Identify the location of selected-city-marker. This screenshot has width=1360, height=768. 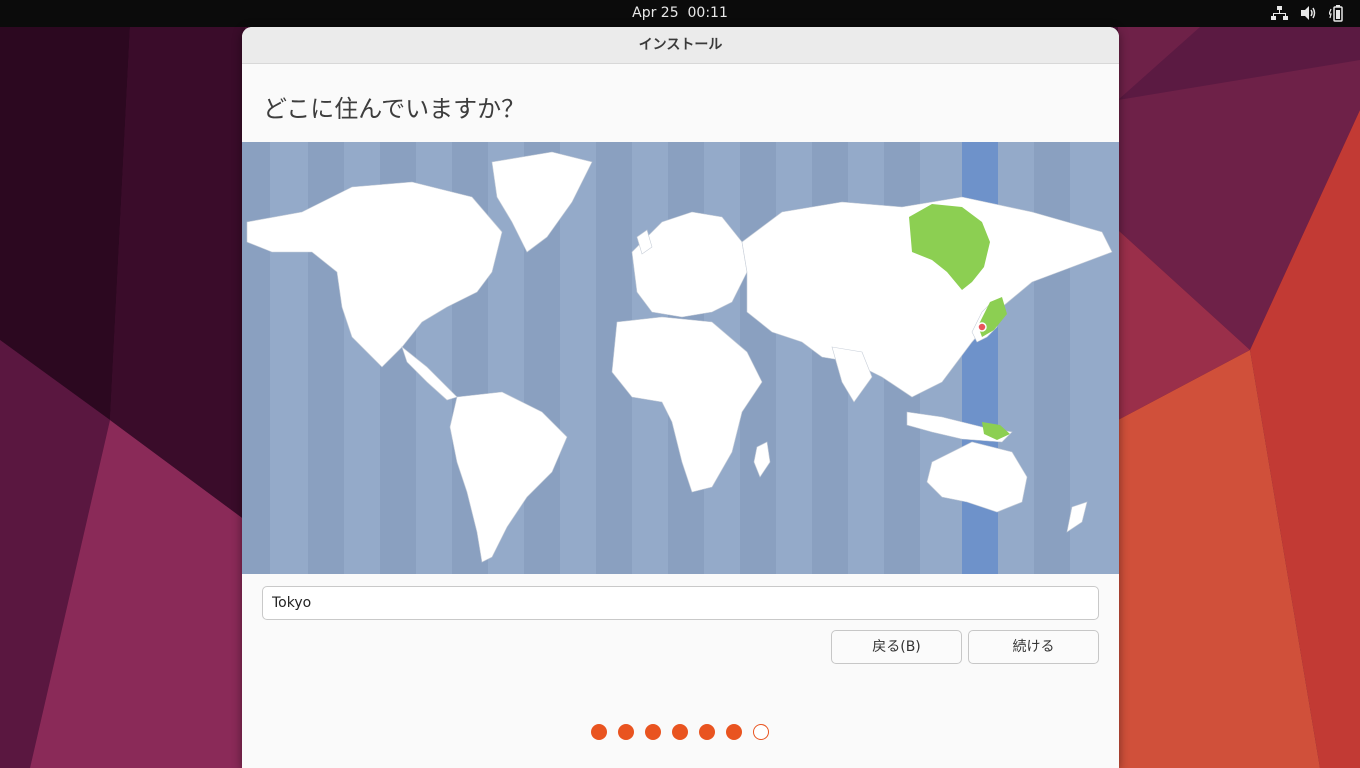
(982, 327).